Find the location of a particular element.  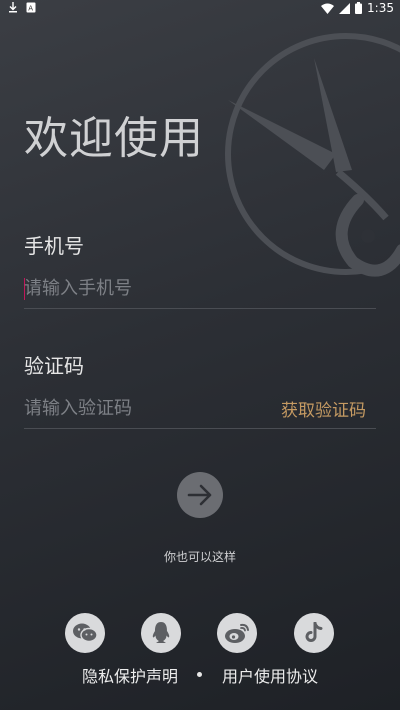

arrow-right-icon is located at coordinates (199, 495).